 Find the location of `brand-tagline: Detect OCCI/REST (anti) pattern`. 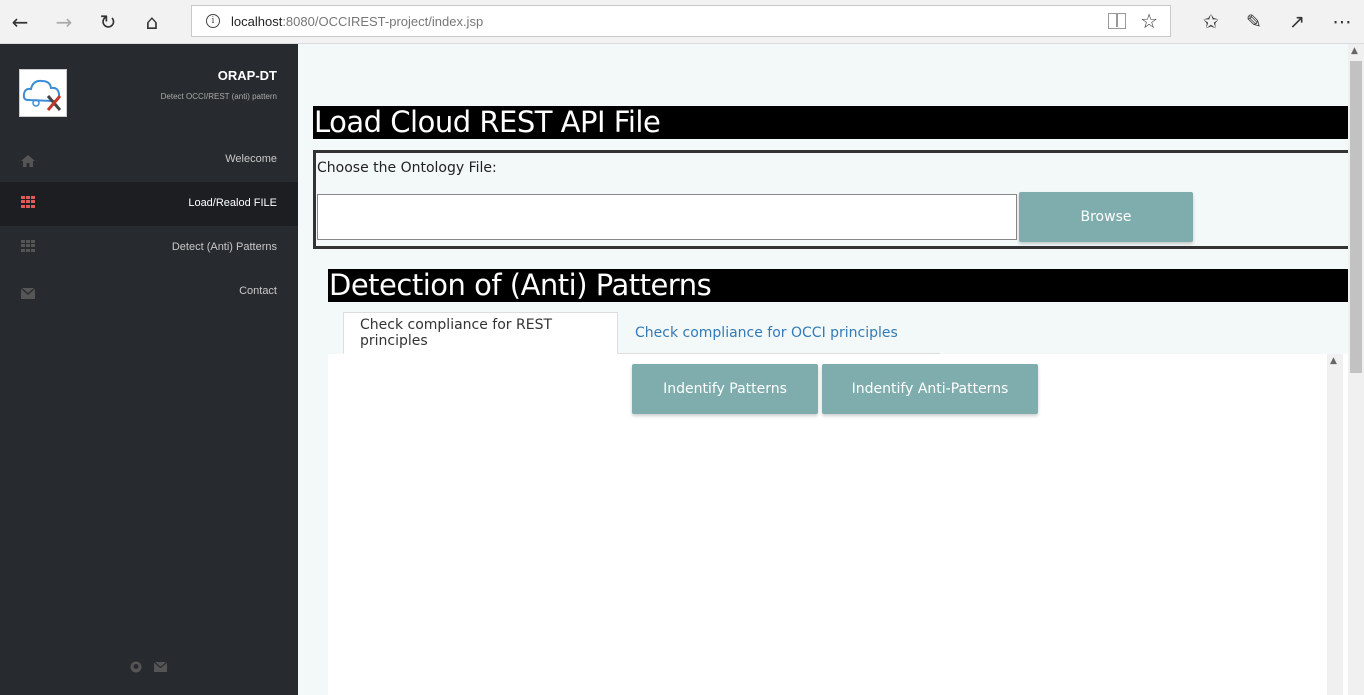

brand-tagline: Detect OCCI/REST (anti) pattern is located at coordinates (218, 96).